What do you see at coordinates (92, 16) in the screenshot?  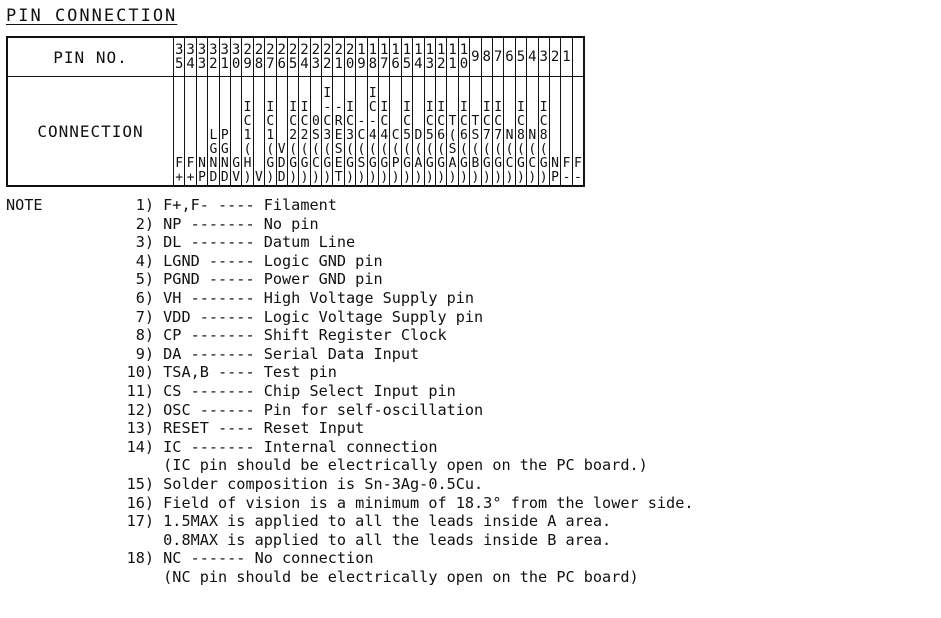 I see `page-title: PIN CONNECTION` at bounding box center [92, 16].